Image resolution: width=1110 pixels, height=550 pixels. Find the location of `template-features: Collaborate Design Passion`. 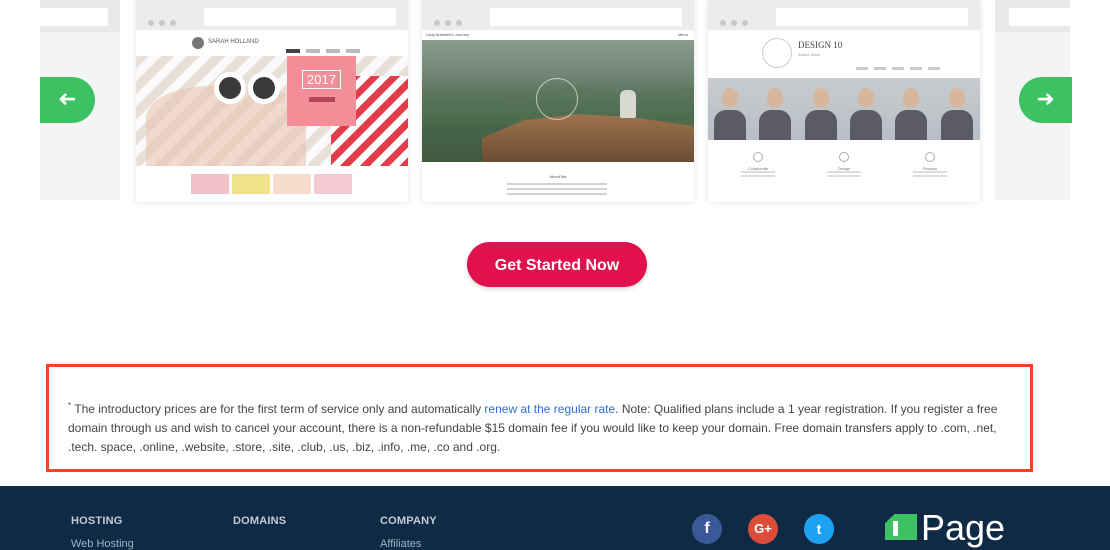

template-features: Collaborate Design Passion is located at coordinates (844, 165).